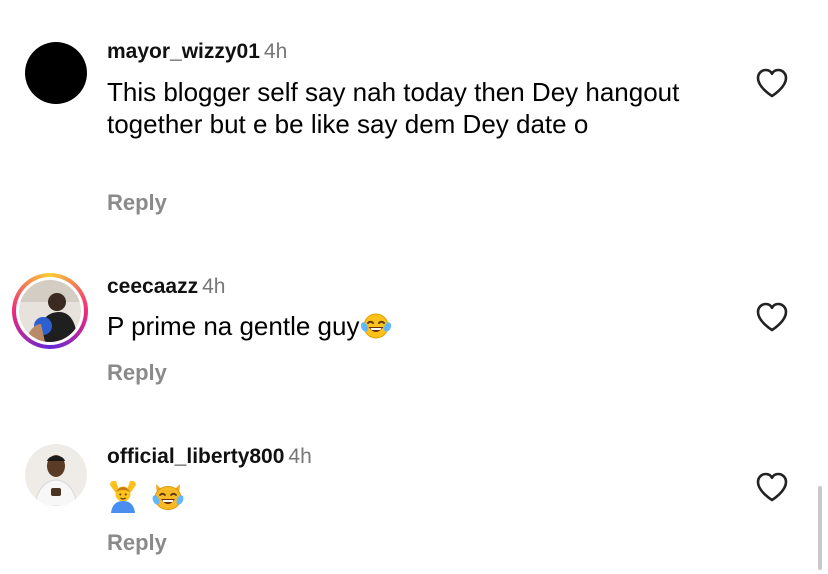  Describe the element at coordinates (168, 497) in the screenshot. I see `cat-with-tears-of-joy-icon` at that location.